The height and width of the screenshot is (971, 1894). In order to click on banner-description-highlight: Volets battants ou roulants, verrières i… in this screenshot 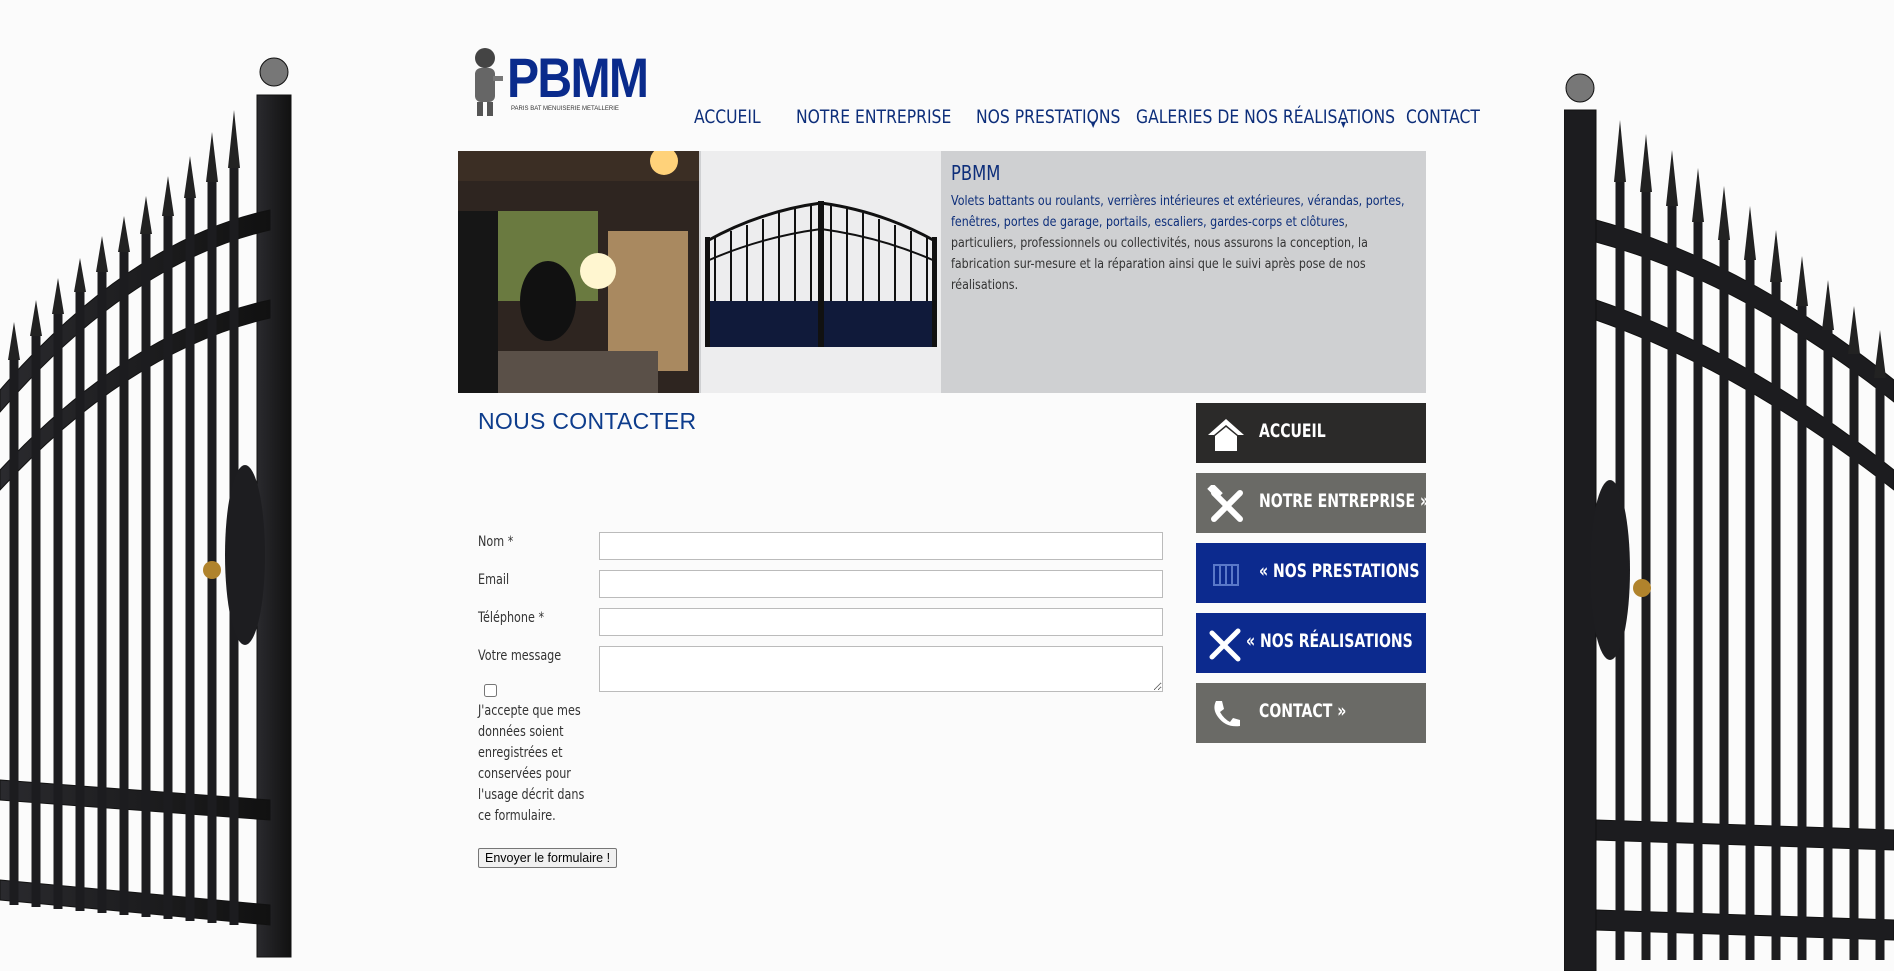, I will do `click(1178, 211)`.